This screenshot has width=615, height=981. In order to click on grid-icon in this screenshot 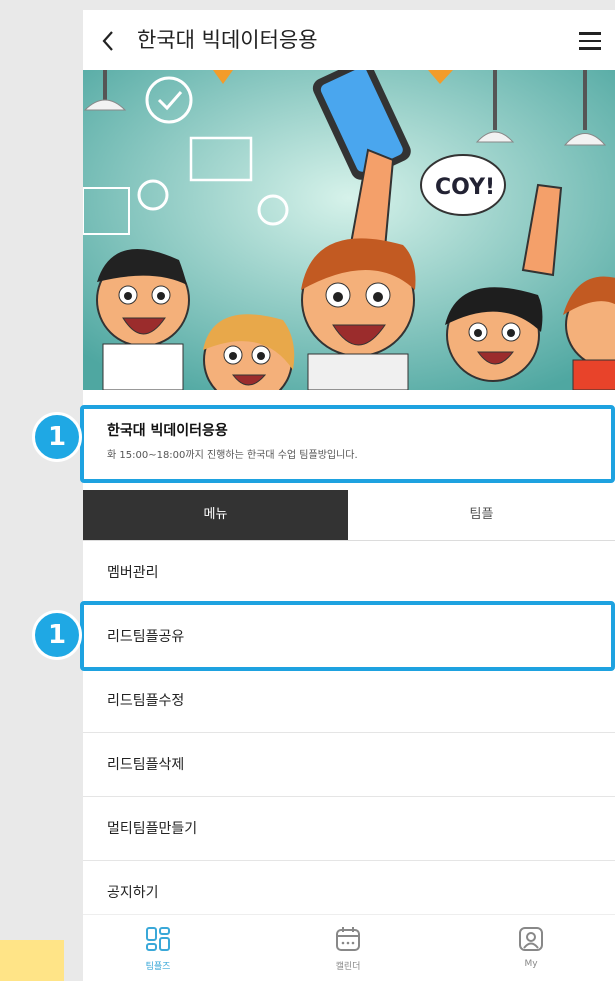, I will do `click(158, 939)`.